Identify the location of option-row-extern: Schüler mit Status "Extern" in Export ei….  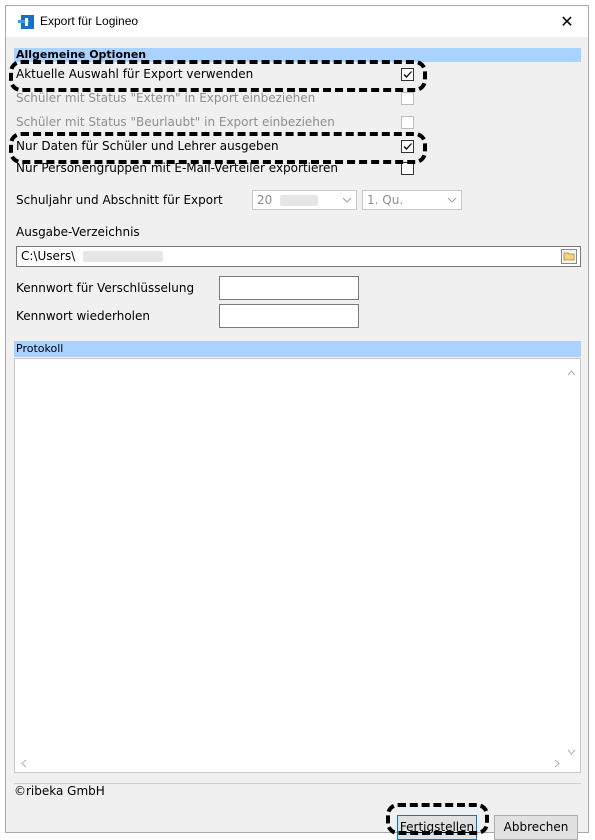
(165, 98).